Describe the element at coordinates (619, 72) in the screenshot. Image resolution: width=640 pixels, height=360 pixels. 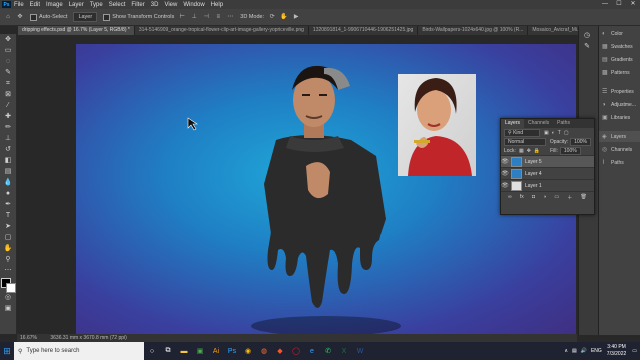
I see `panel-patterns: ▩ Patterns` at that location.